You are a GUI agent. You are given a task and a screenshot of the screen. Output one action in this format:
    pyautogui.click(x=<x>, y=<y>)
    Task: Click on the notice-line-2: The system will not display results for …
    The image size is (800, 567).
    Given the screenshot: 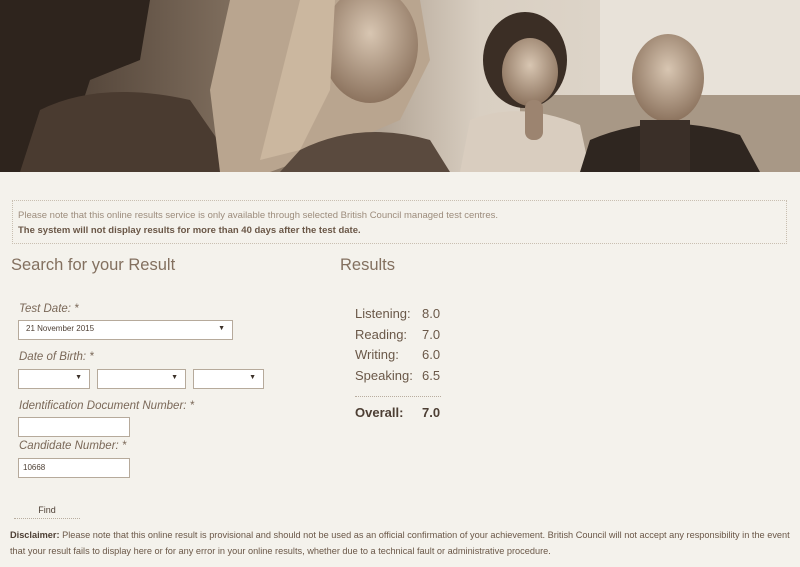 What is the action you would take?
    pyautogui.click(x=189, y=230)
    